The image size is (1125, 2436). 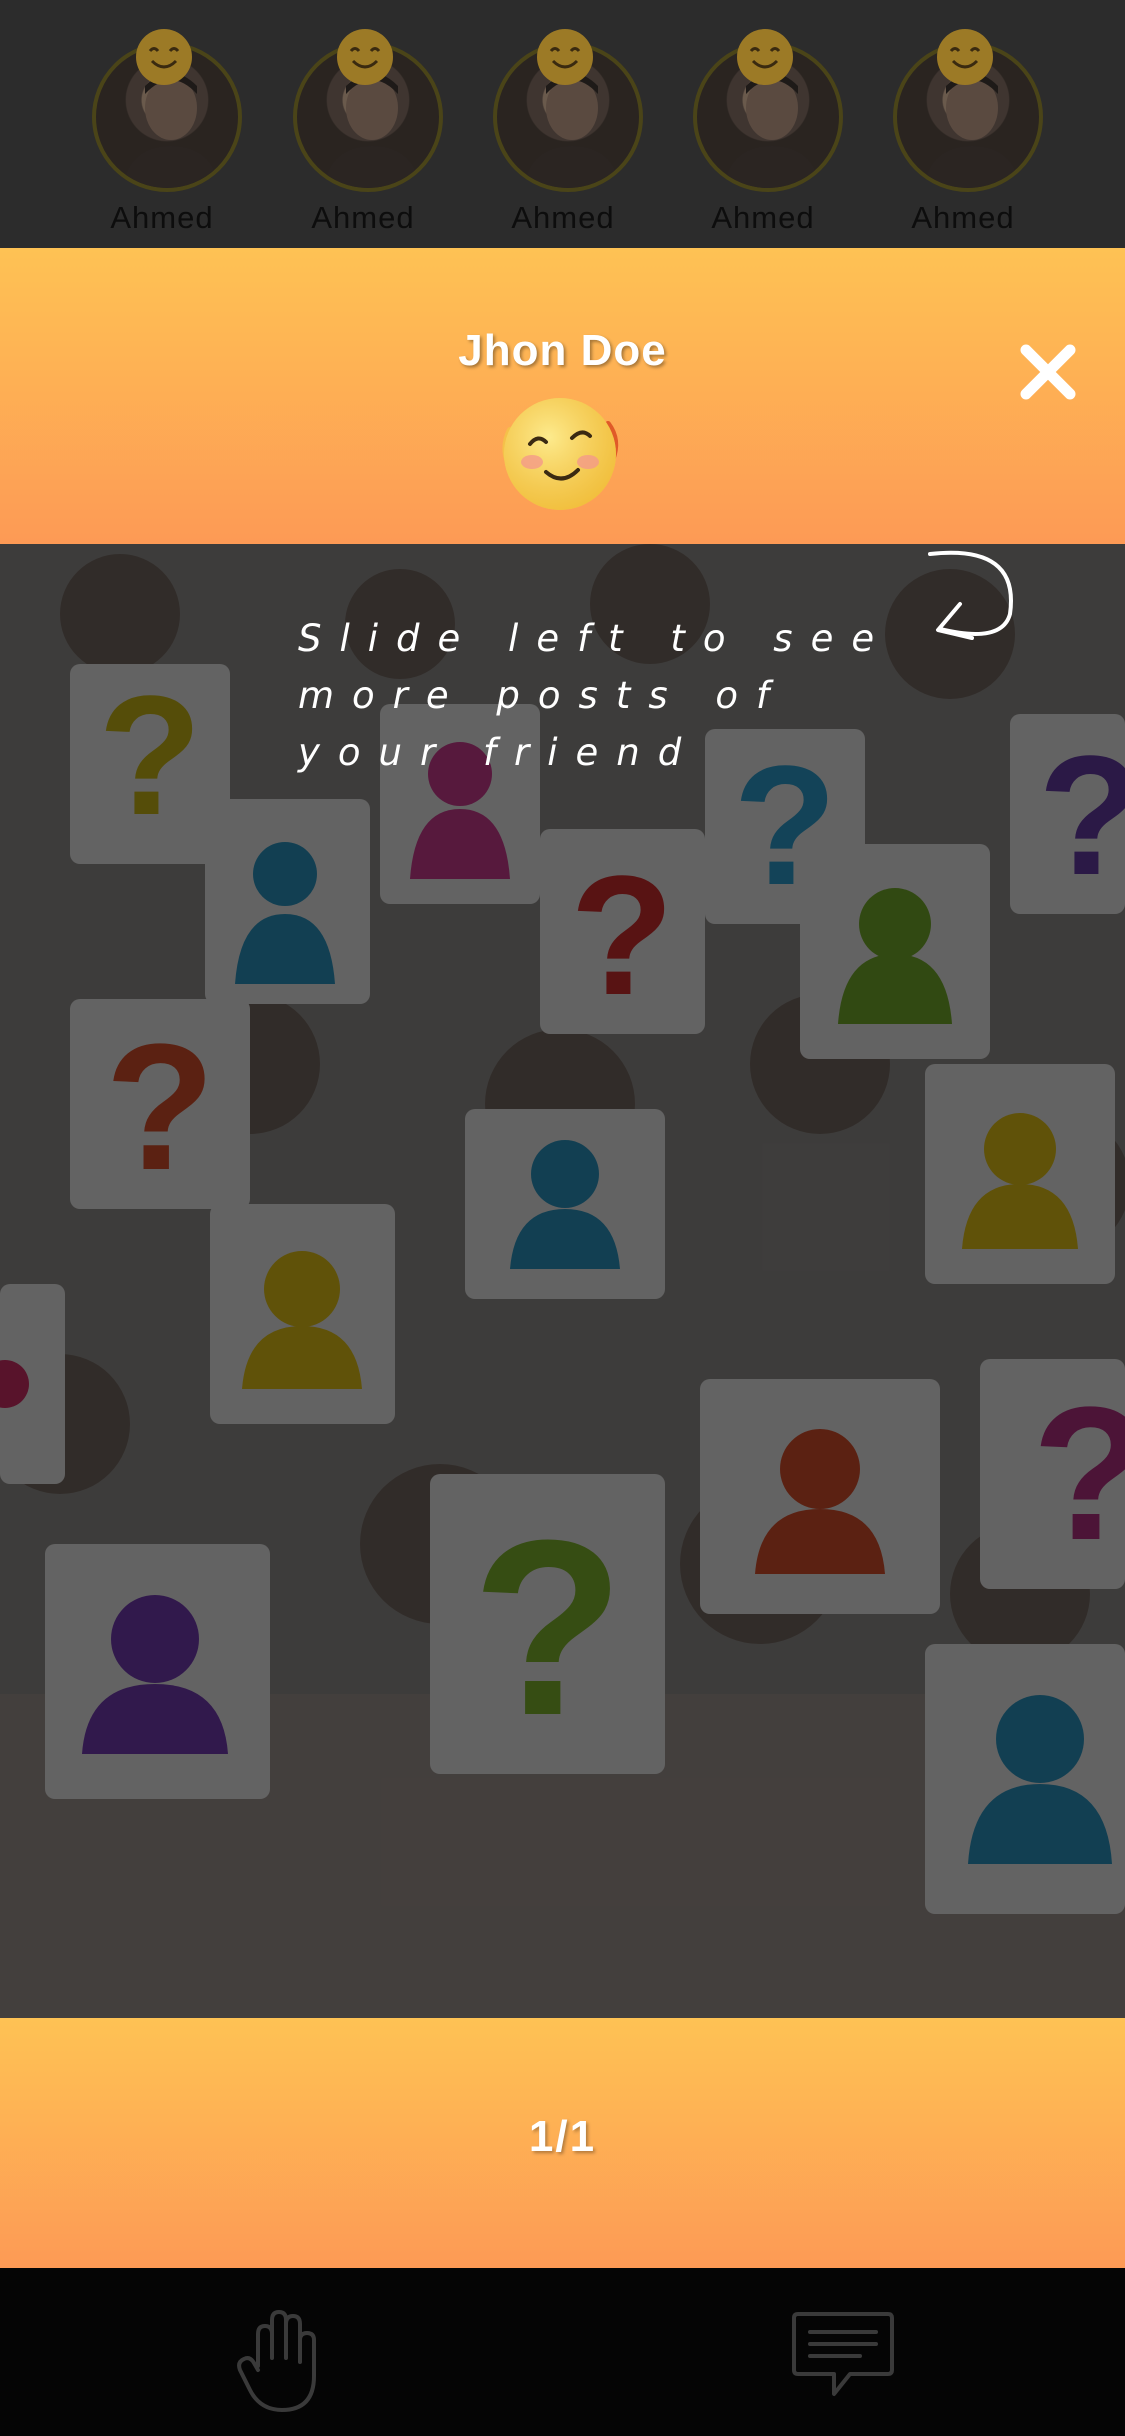 What do you see at coordinates (562, 2352) in the screenshot?
I see `bottom-action-bar` at bounding box center [562, 2352].